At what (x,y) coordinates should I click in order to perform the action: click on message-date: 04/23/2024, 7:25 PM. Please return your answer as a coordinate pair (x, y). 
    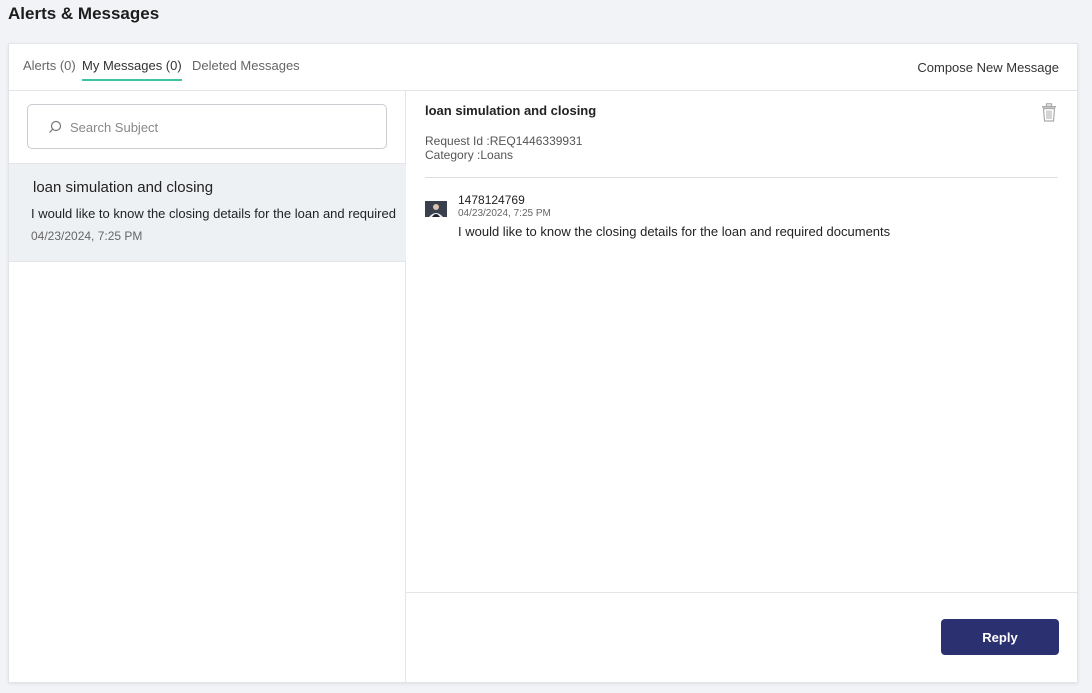
    Looking at the image, I should click on (87, 236).